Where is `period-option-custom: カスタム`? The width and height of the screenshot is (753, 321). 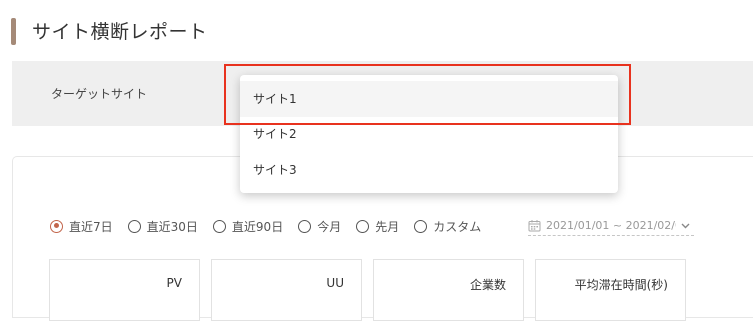 period-option-custom: カスタム is located at coordinates (447, 226).